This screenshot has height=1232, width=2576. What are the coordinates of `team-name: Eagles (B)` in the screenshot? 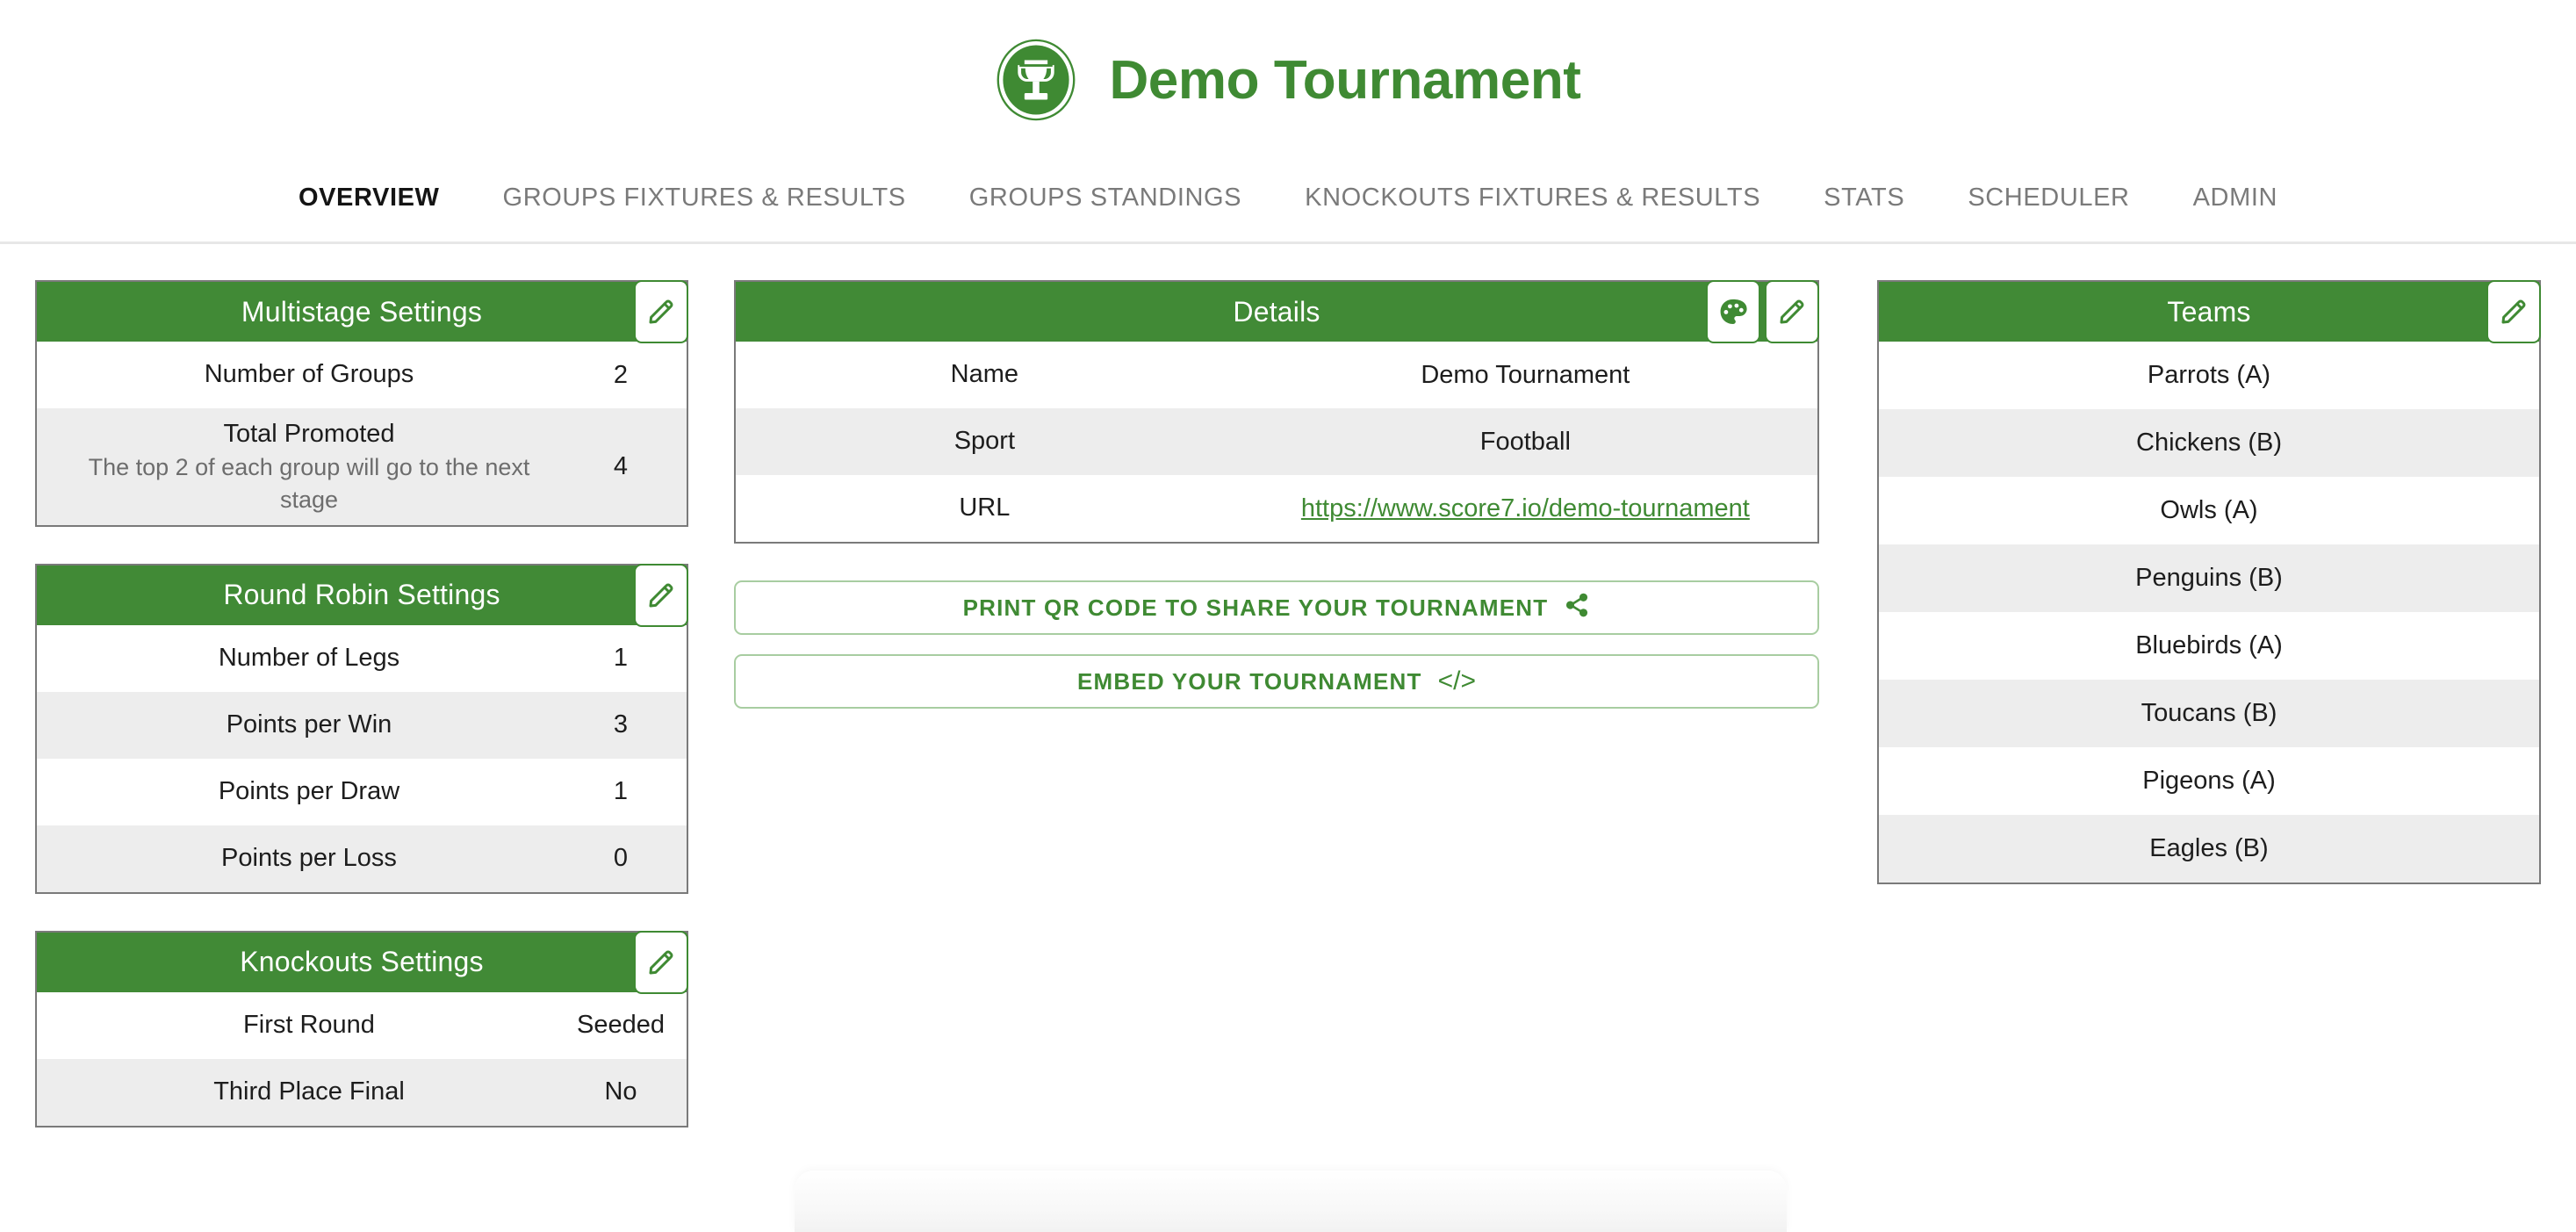 It's located at (2209, 847).